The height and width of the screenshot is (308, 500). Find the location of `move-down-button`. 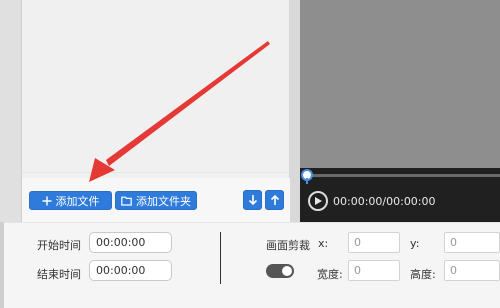

move-down-button is located at coordinates (252, 200).